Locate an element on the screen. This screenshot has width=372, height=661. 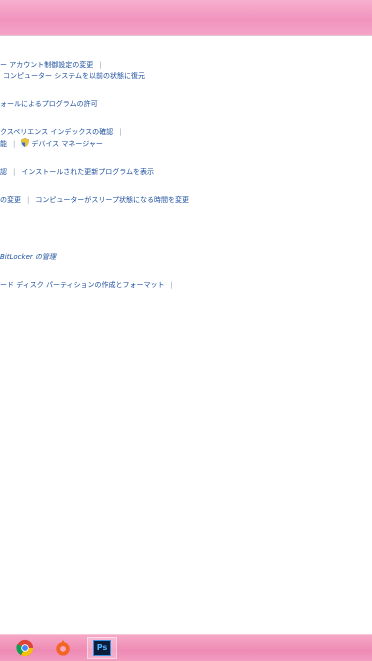
system-restore-link: コンピューター システムを以前の状態に復元 is located at coordinates (74, 76).